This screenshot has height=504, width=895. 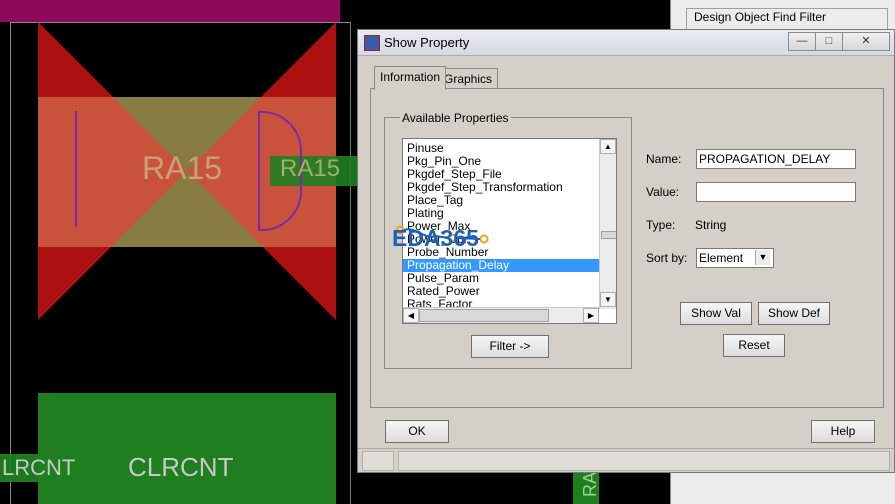 What do you see at coordinates (663, 192) in the screenshot?
I see `value-label: Value:` at bounding box center [663, 192].